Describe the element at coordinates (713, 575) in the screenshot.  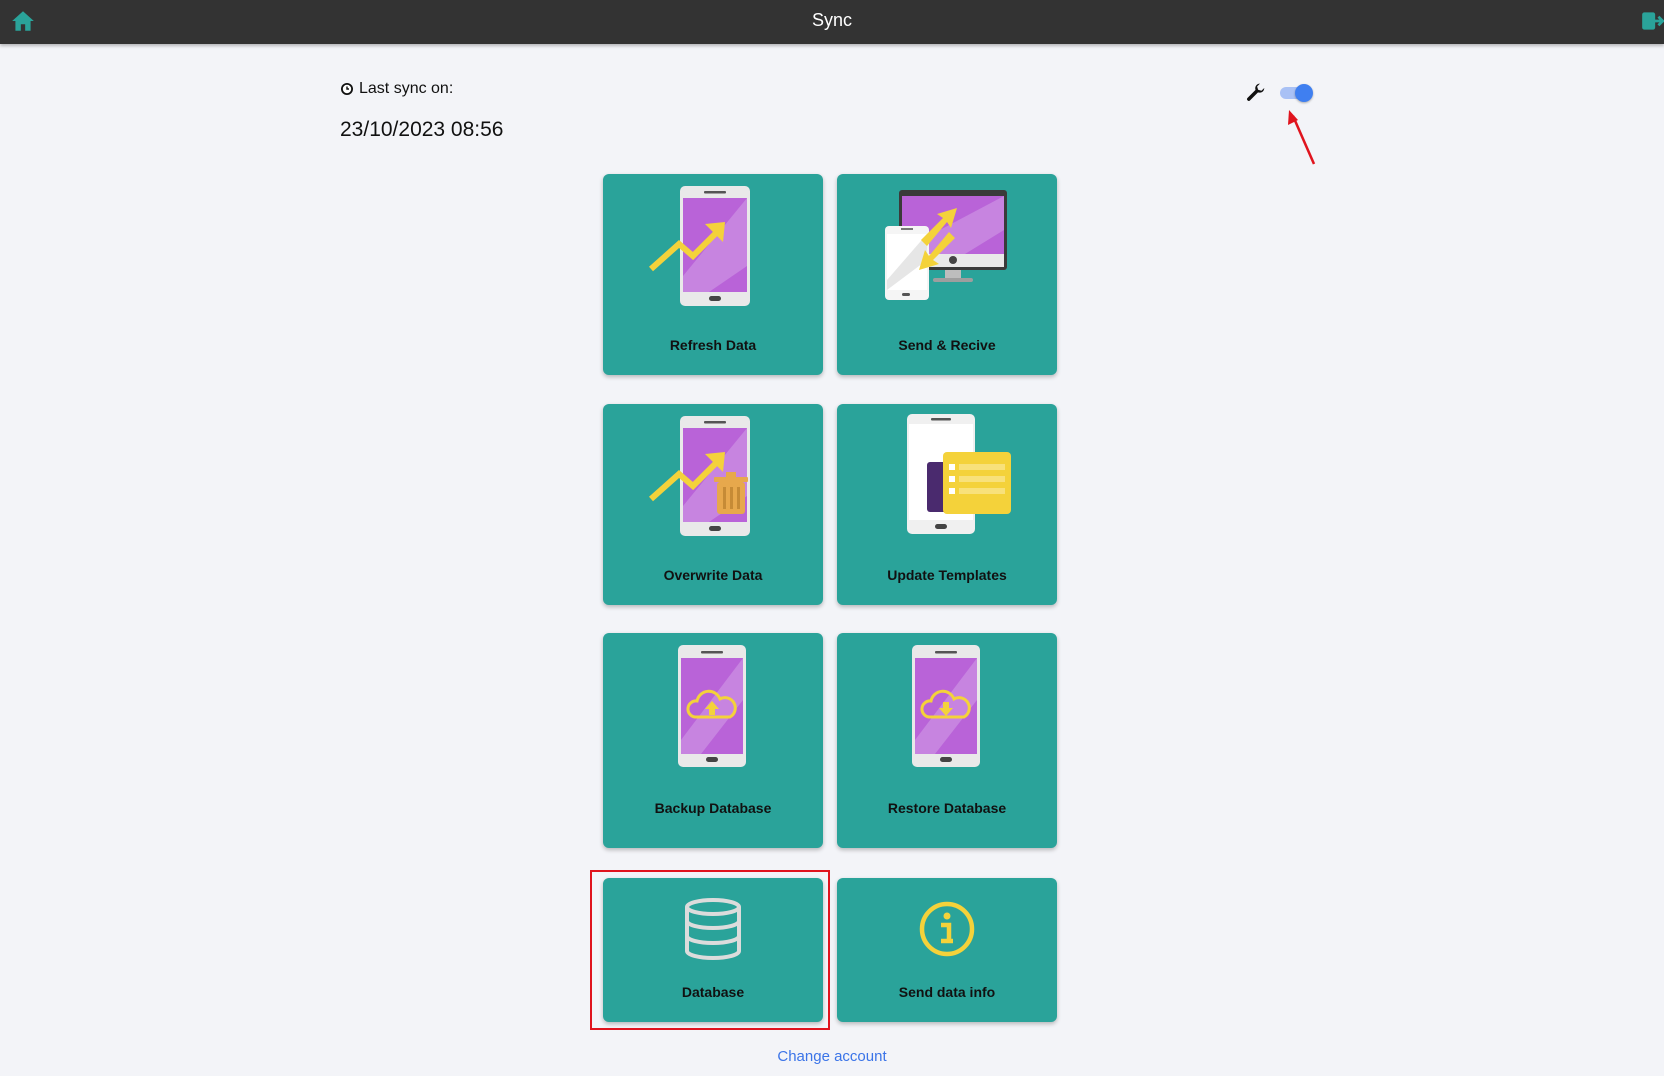
I see `tile-label: Overwrite Data` at that location.